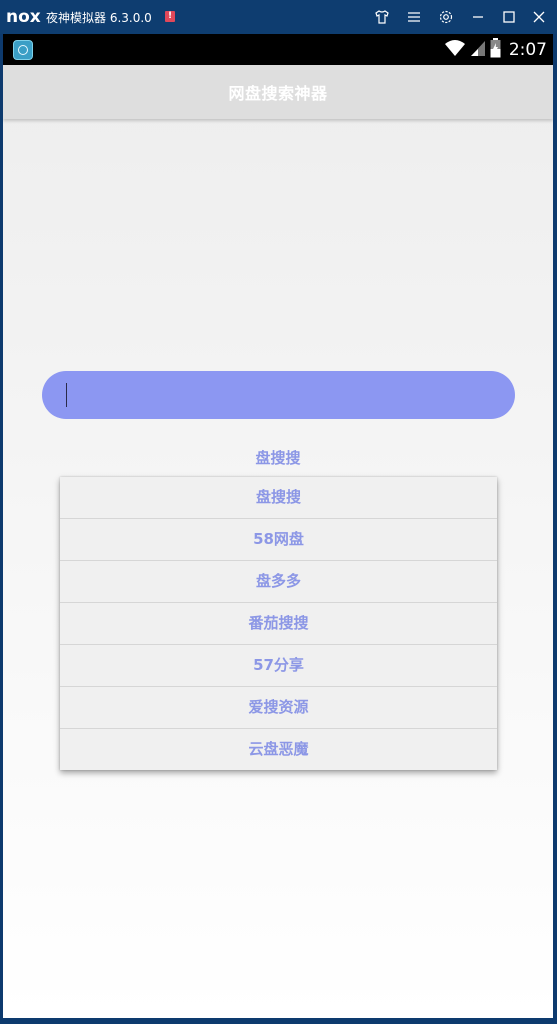  What do you see at coordinates (446, 17) in the screenshot?
I see `settings-icon` at bounding box center [446, 17].